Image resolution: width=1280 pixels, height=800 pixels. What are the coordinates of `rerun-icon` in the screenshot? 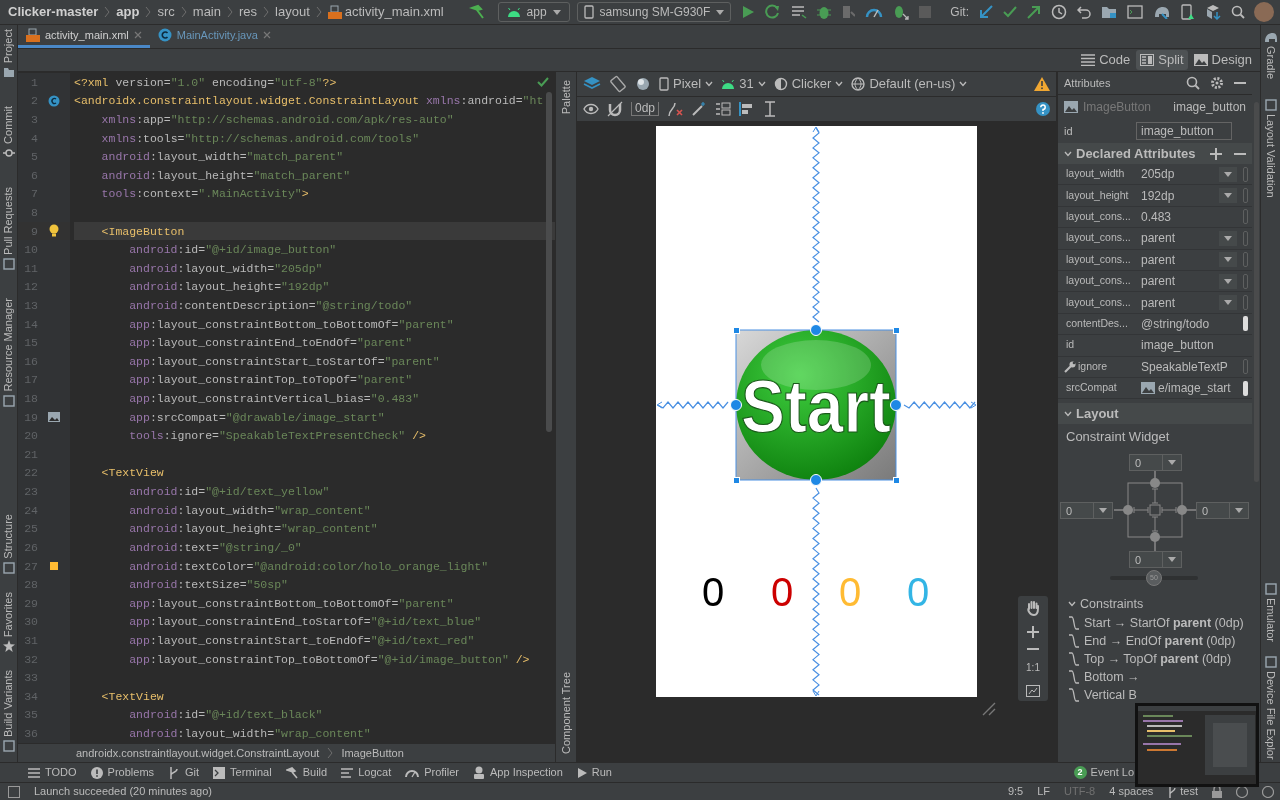 It's located at (773, 12).